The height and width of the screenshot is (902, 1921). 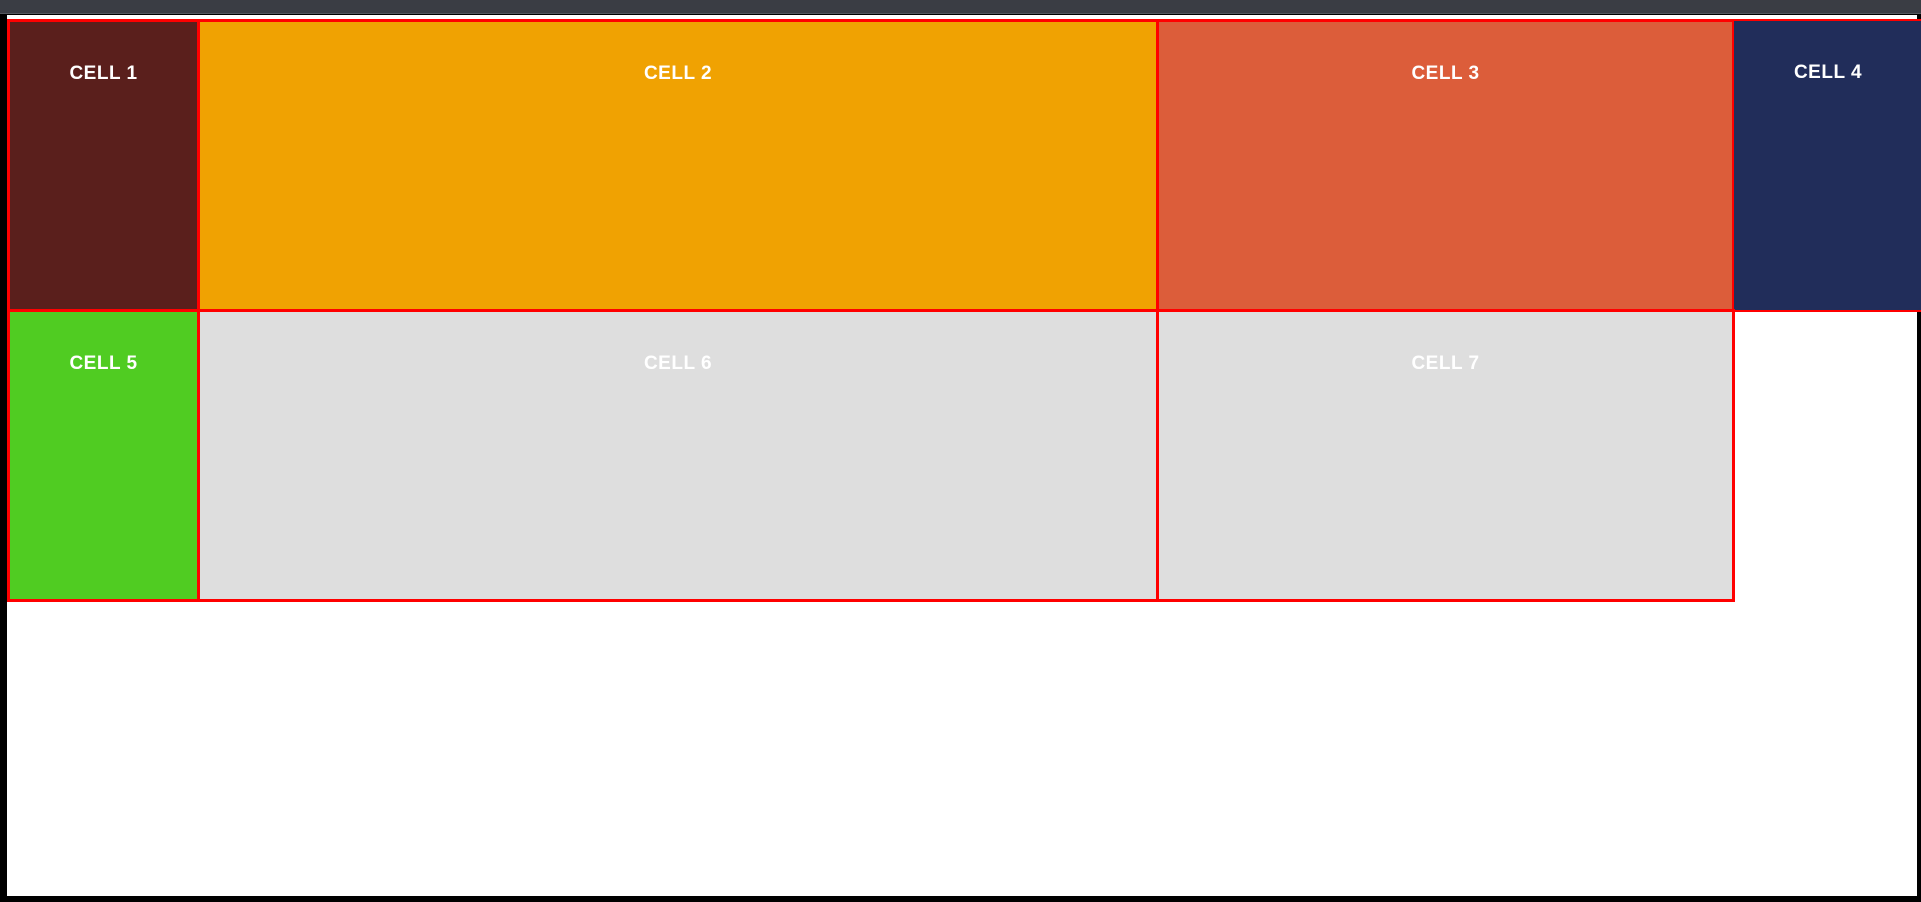 I want to click on cell-1-label: CELL 1, so click(x=103, y=73).